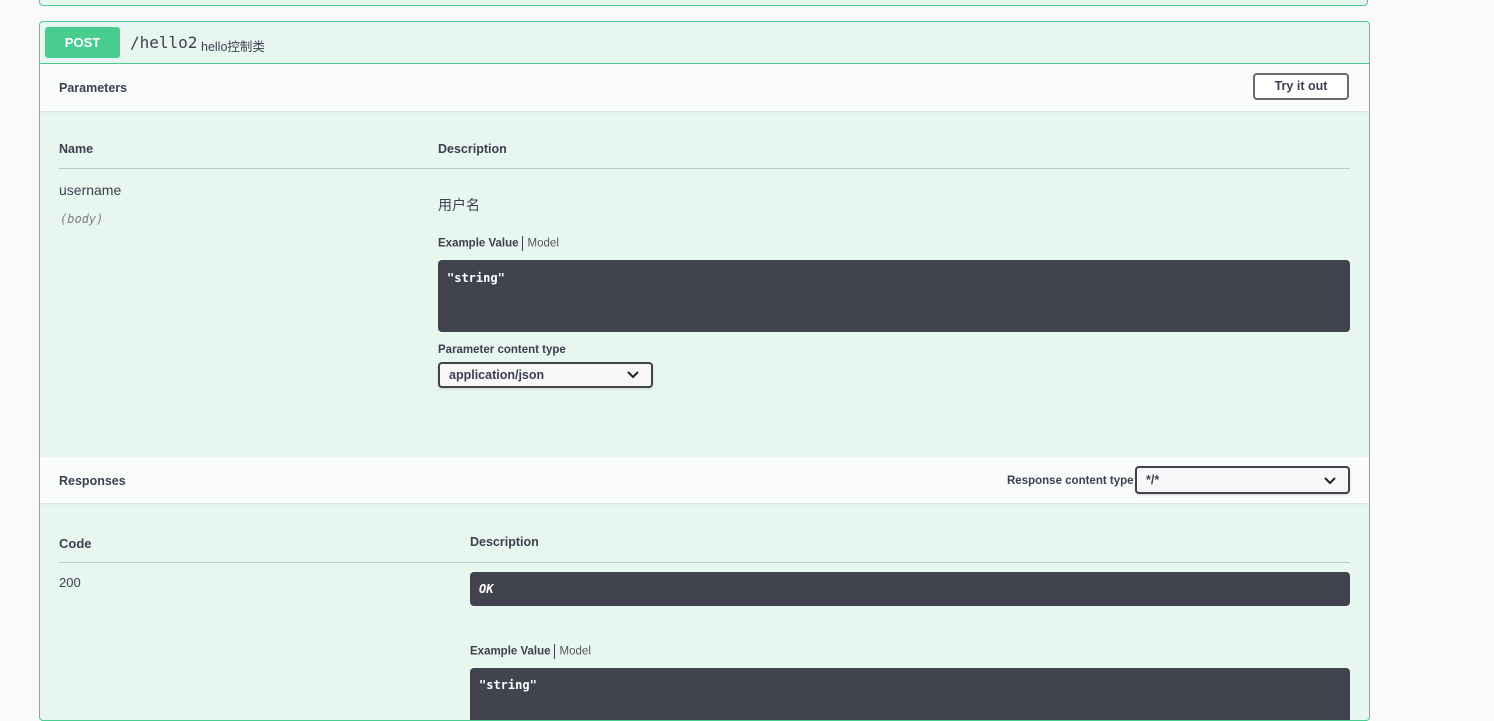 The image size is (1494, 721). What do you see at coordinates (704, 168) in the screenshot?
I see `param-header-divider` at bounding box center [704, 168].